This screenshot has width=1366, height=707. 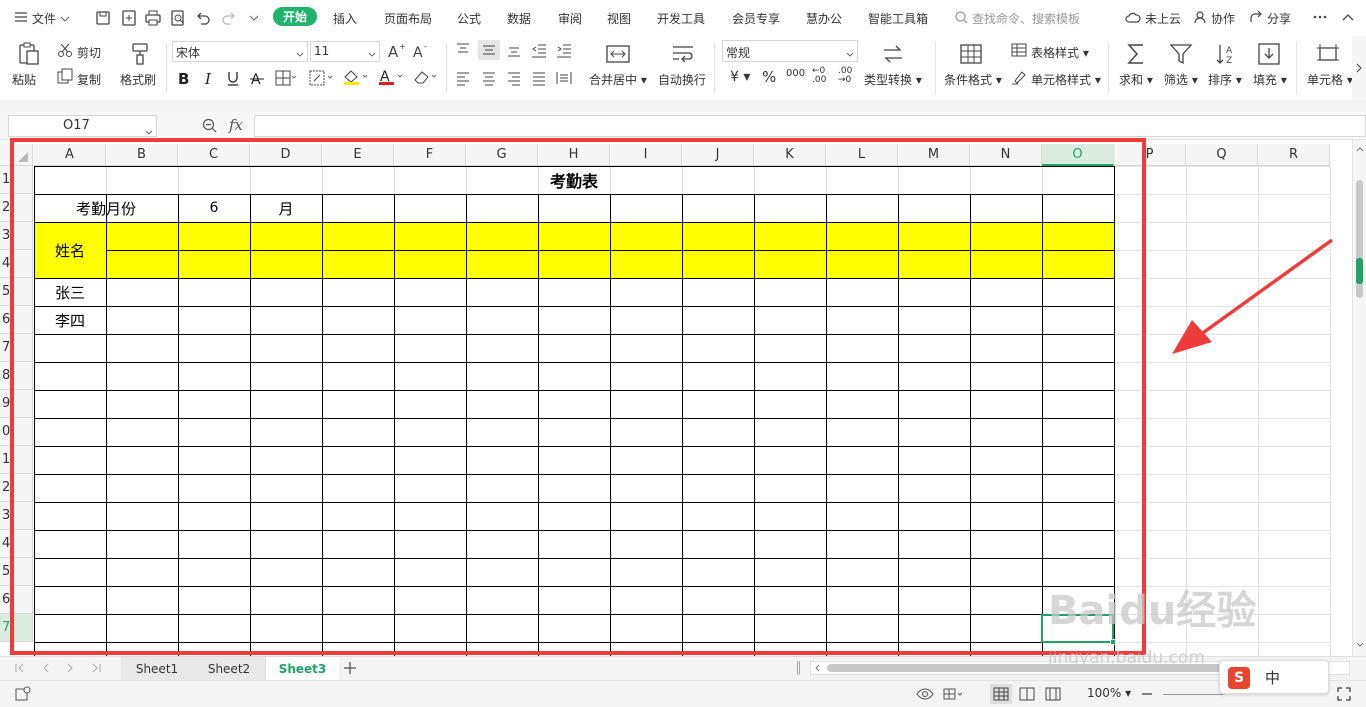 What do you see at coordinates (683, 54) in the screenshot?
I see `wrap-text-icon` at bounding box center [683, 54].